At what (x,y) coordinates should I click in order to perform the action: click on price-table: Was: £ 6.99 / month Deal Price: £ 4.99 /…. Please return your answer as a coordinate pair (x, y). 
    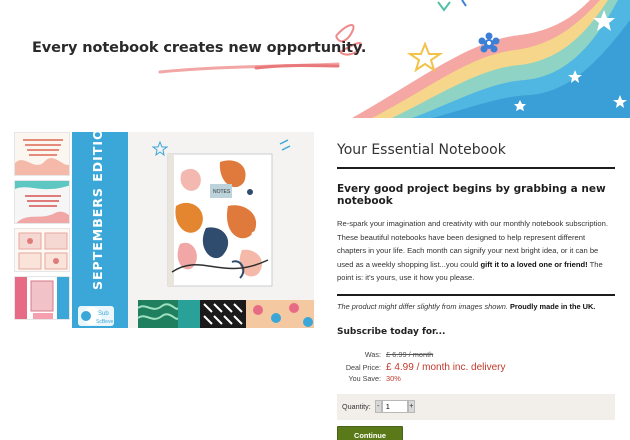
    Looking at the image, I should click on (476, 368).